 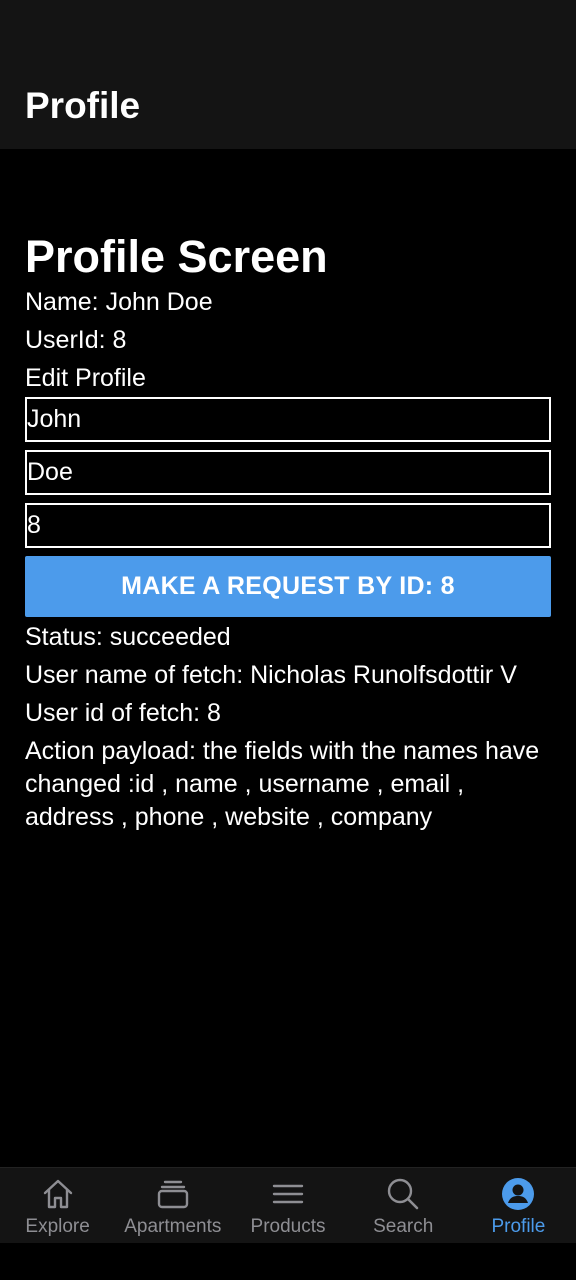 What do you see at coordinates (176, 256) in the screenshot?
I see `screen-title: Profile Screen` at bounding box center [176, 256].